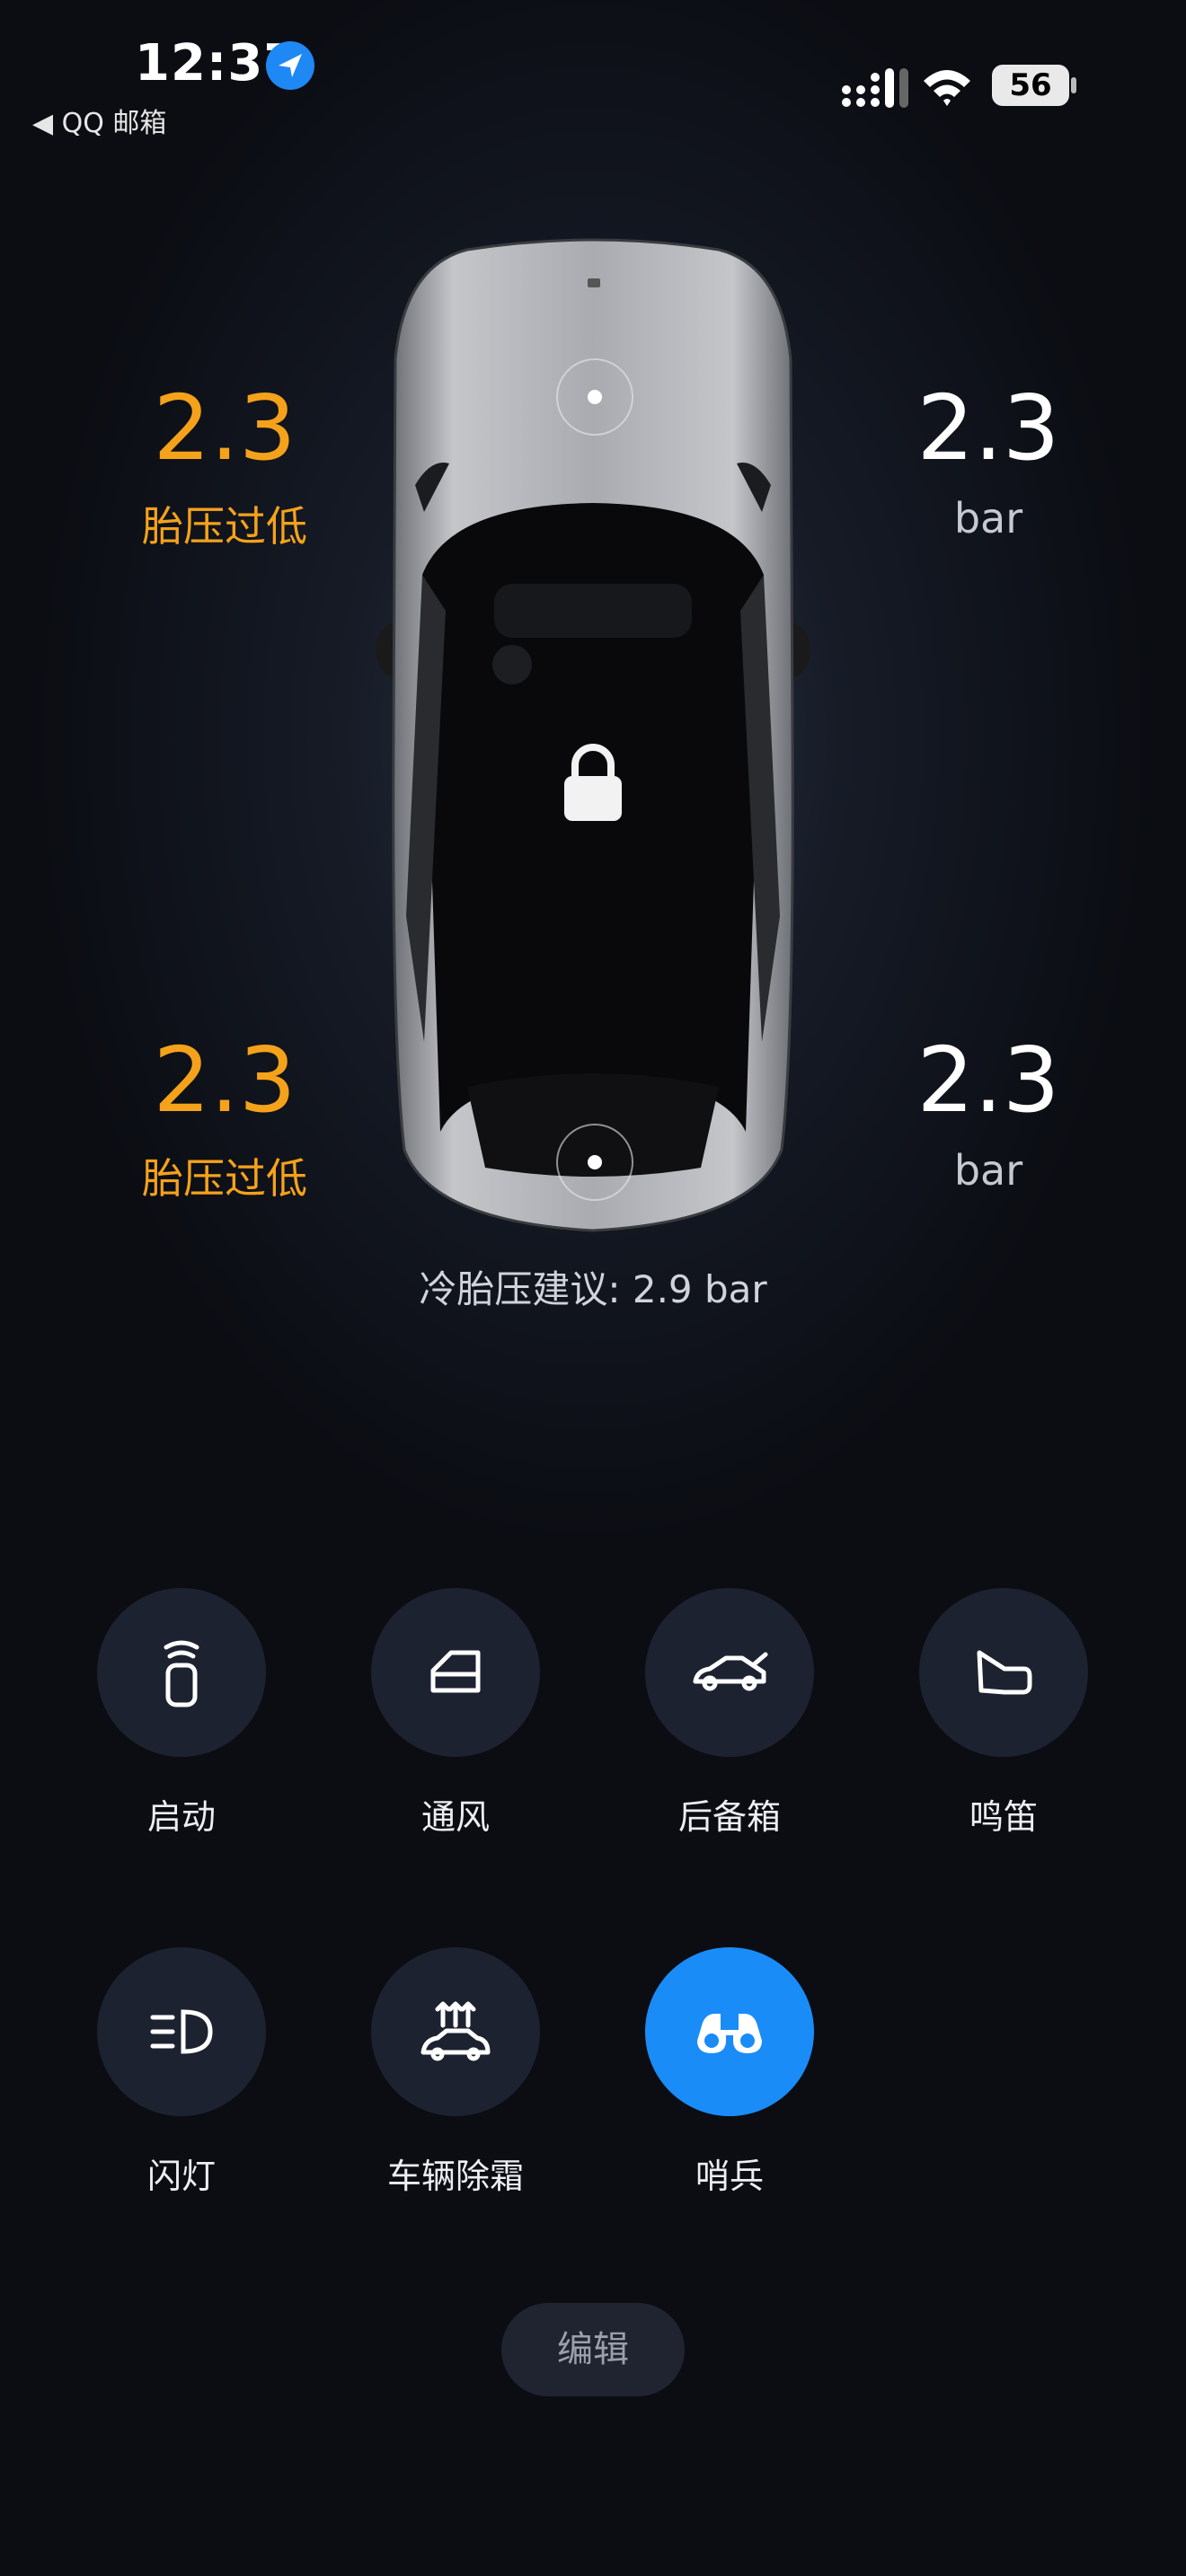 Image resolution: width=1186 pixels, height=2576 pixels. What do you see at coordinates (455, 2176) in the screenshot?
I see `defrost-label: 车辆除霜` at bounding box center [455, 2176].